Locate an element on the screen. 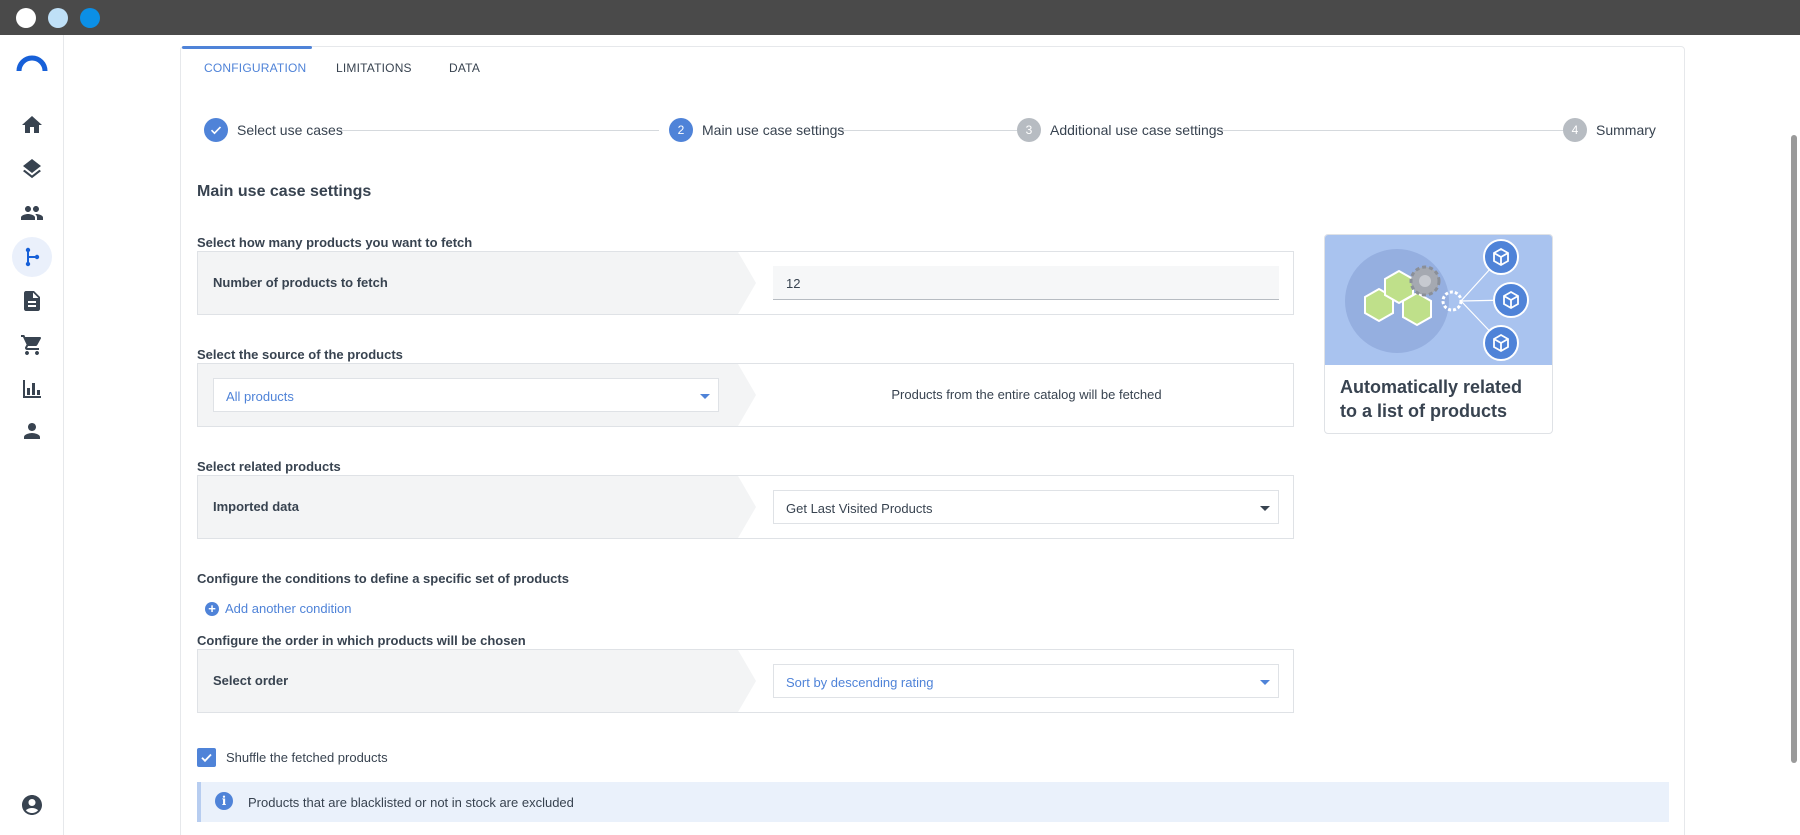 Image resolution: width=1800 pixels, height=835 pixels. tab-data: DATA is located at coordinates (464, 68).